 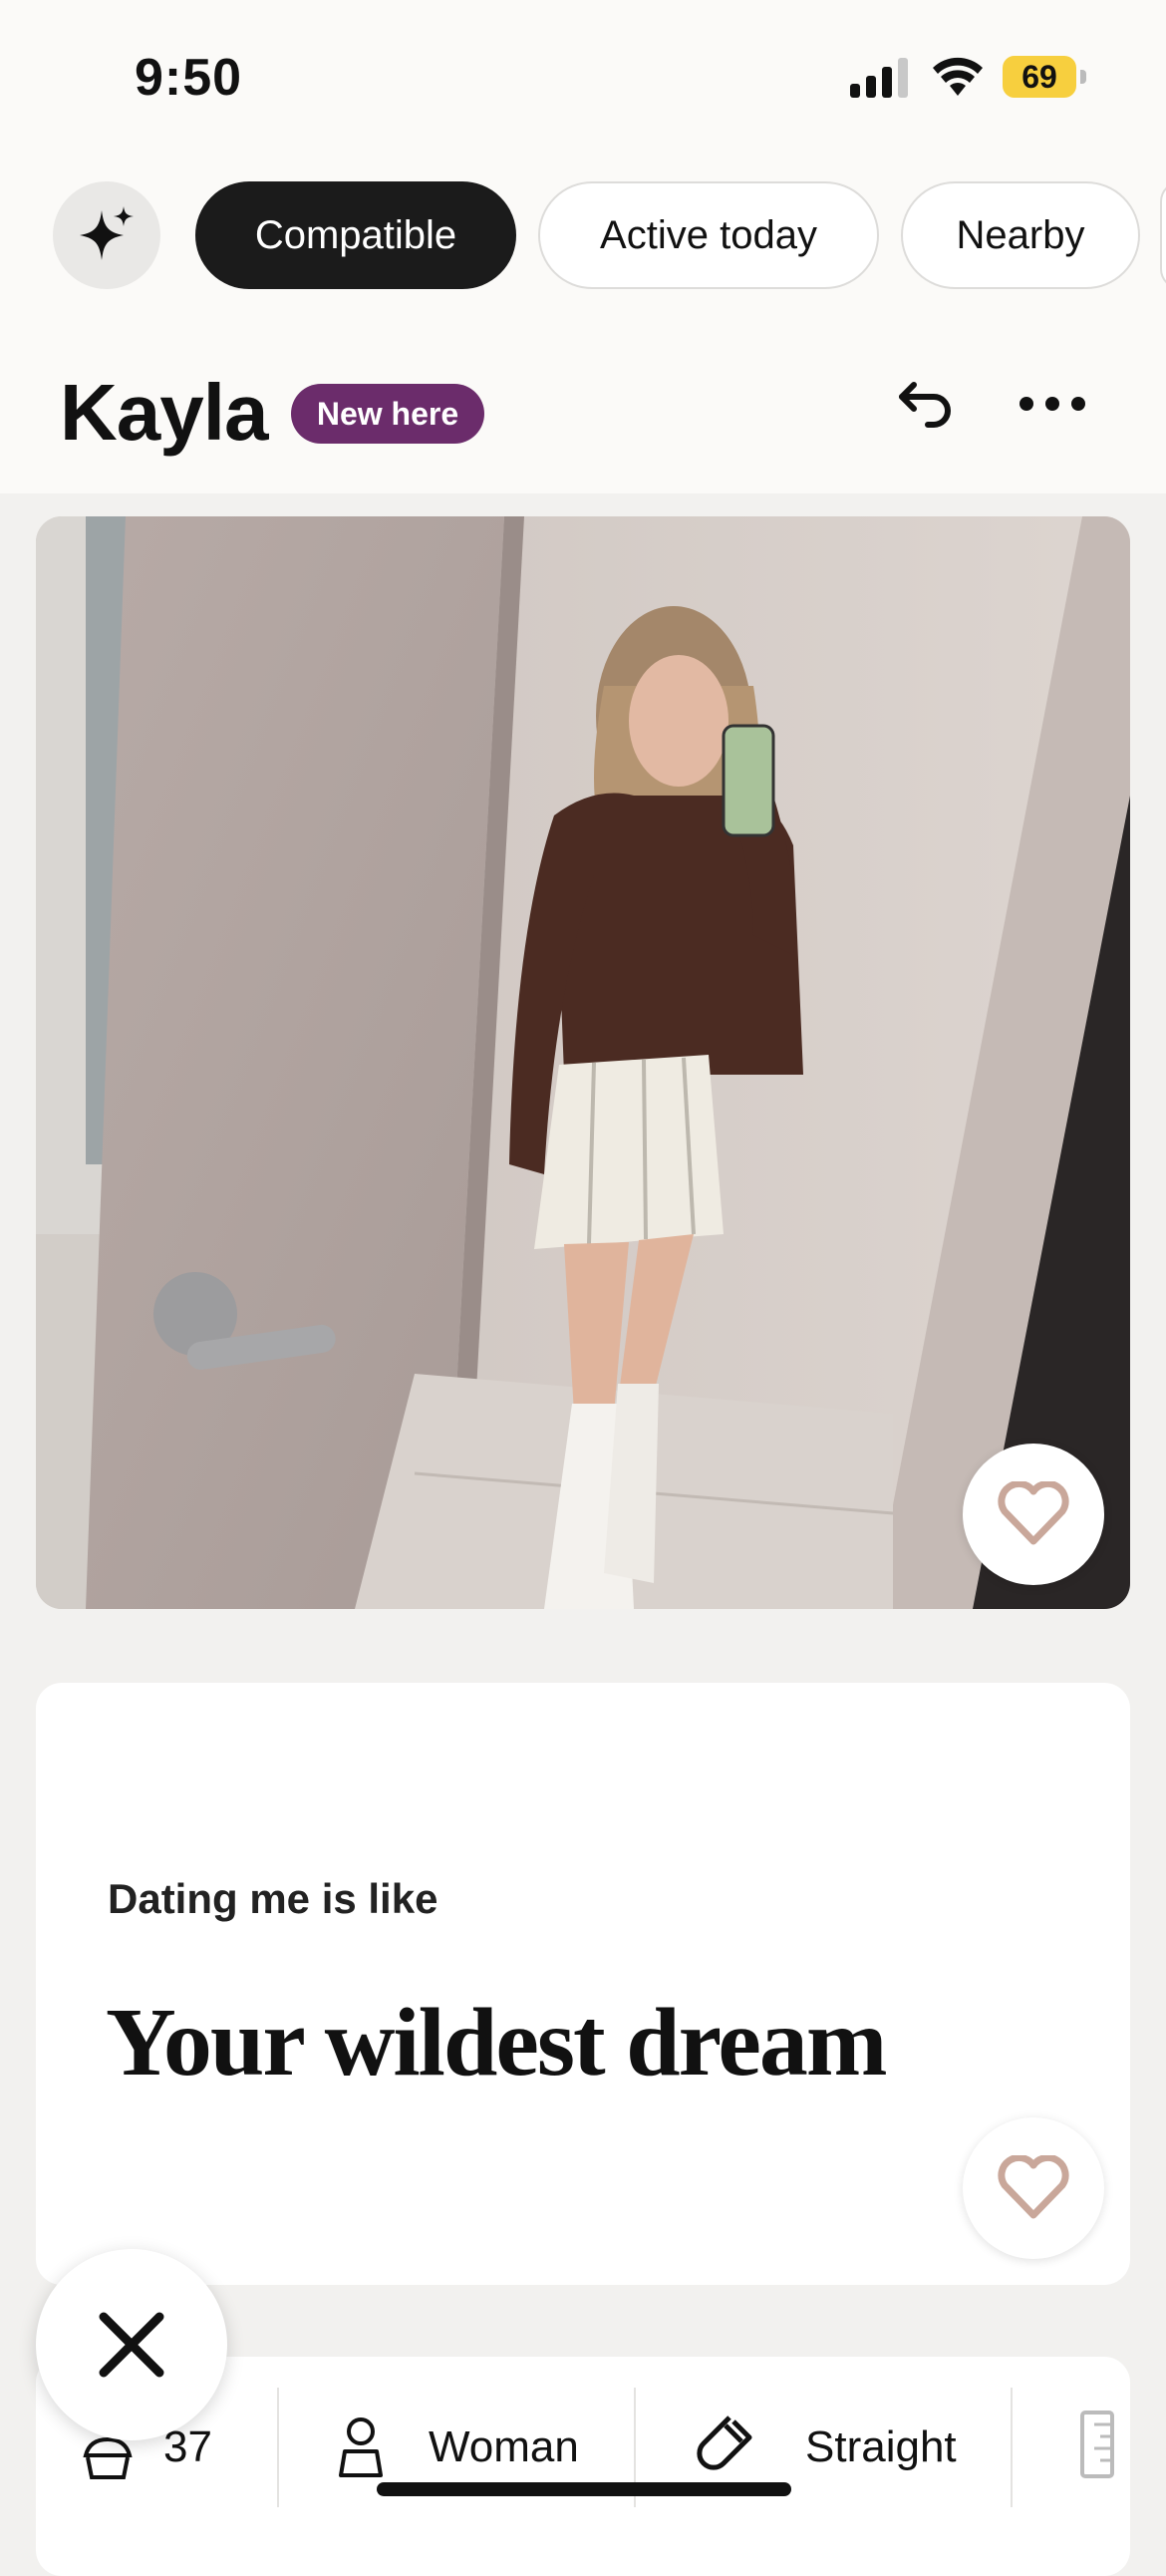 I want to click on gender-value: Woman, so click(x=504, y=2446).